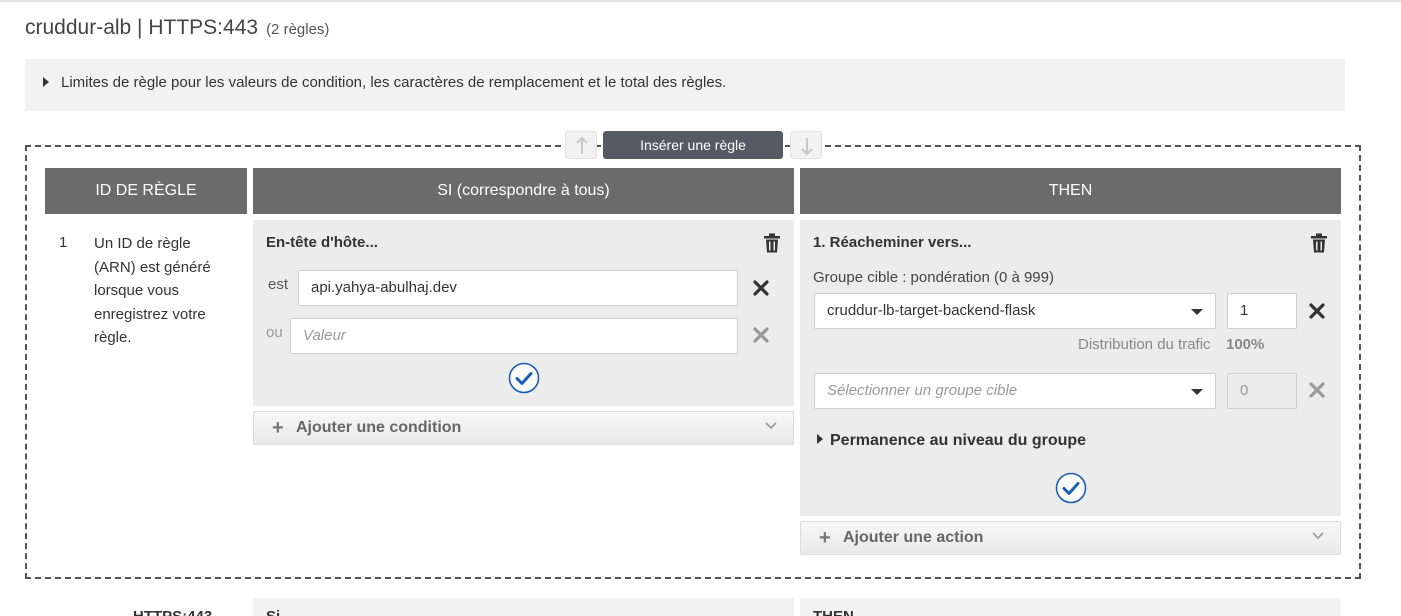  Describe the element at coordinates (922, 390) in the screenshot. I see `second-target-group-placeholder: Sélectionner un groupe cible` at that location.